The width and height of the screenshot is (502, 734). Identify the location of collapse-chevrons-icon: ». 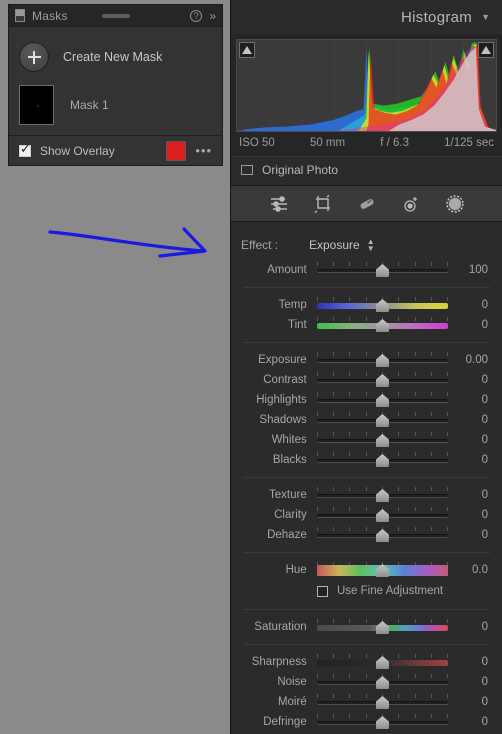
(212, 16).